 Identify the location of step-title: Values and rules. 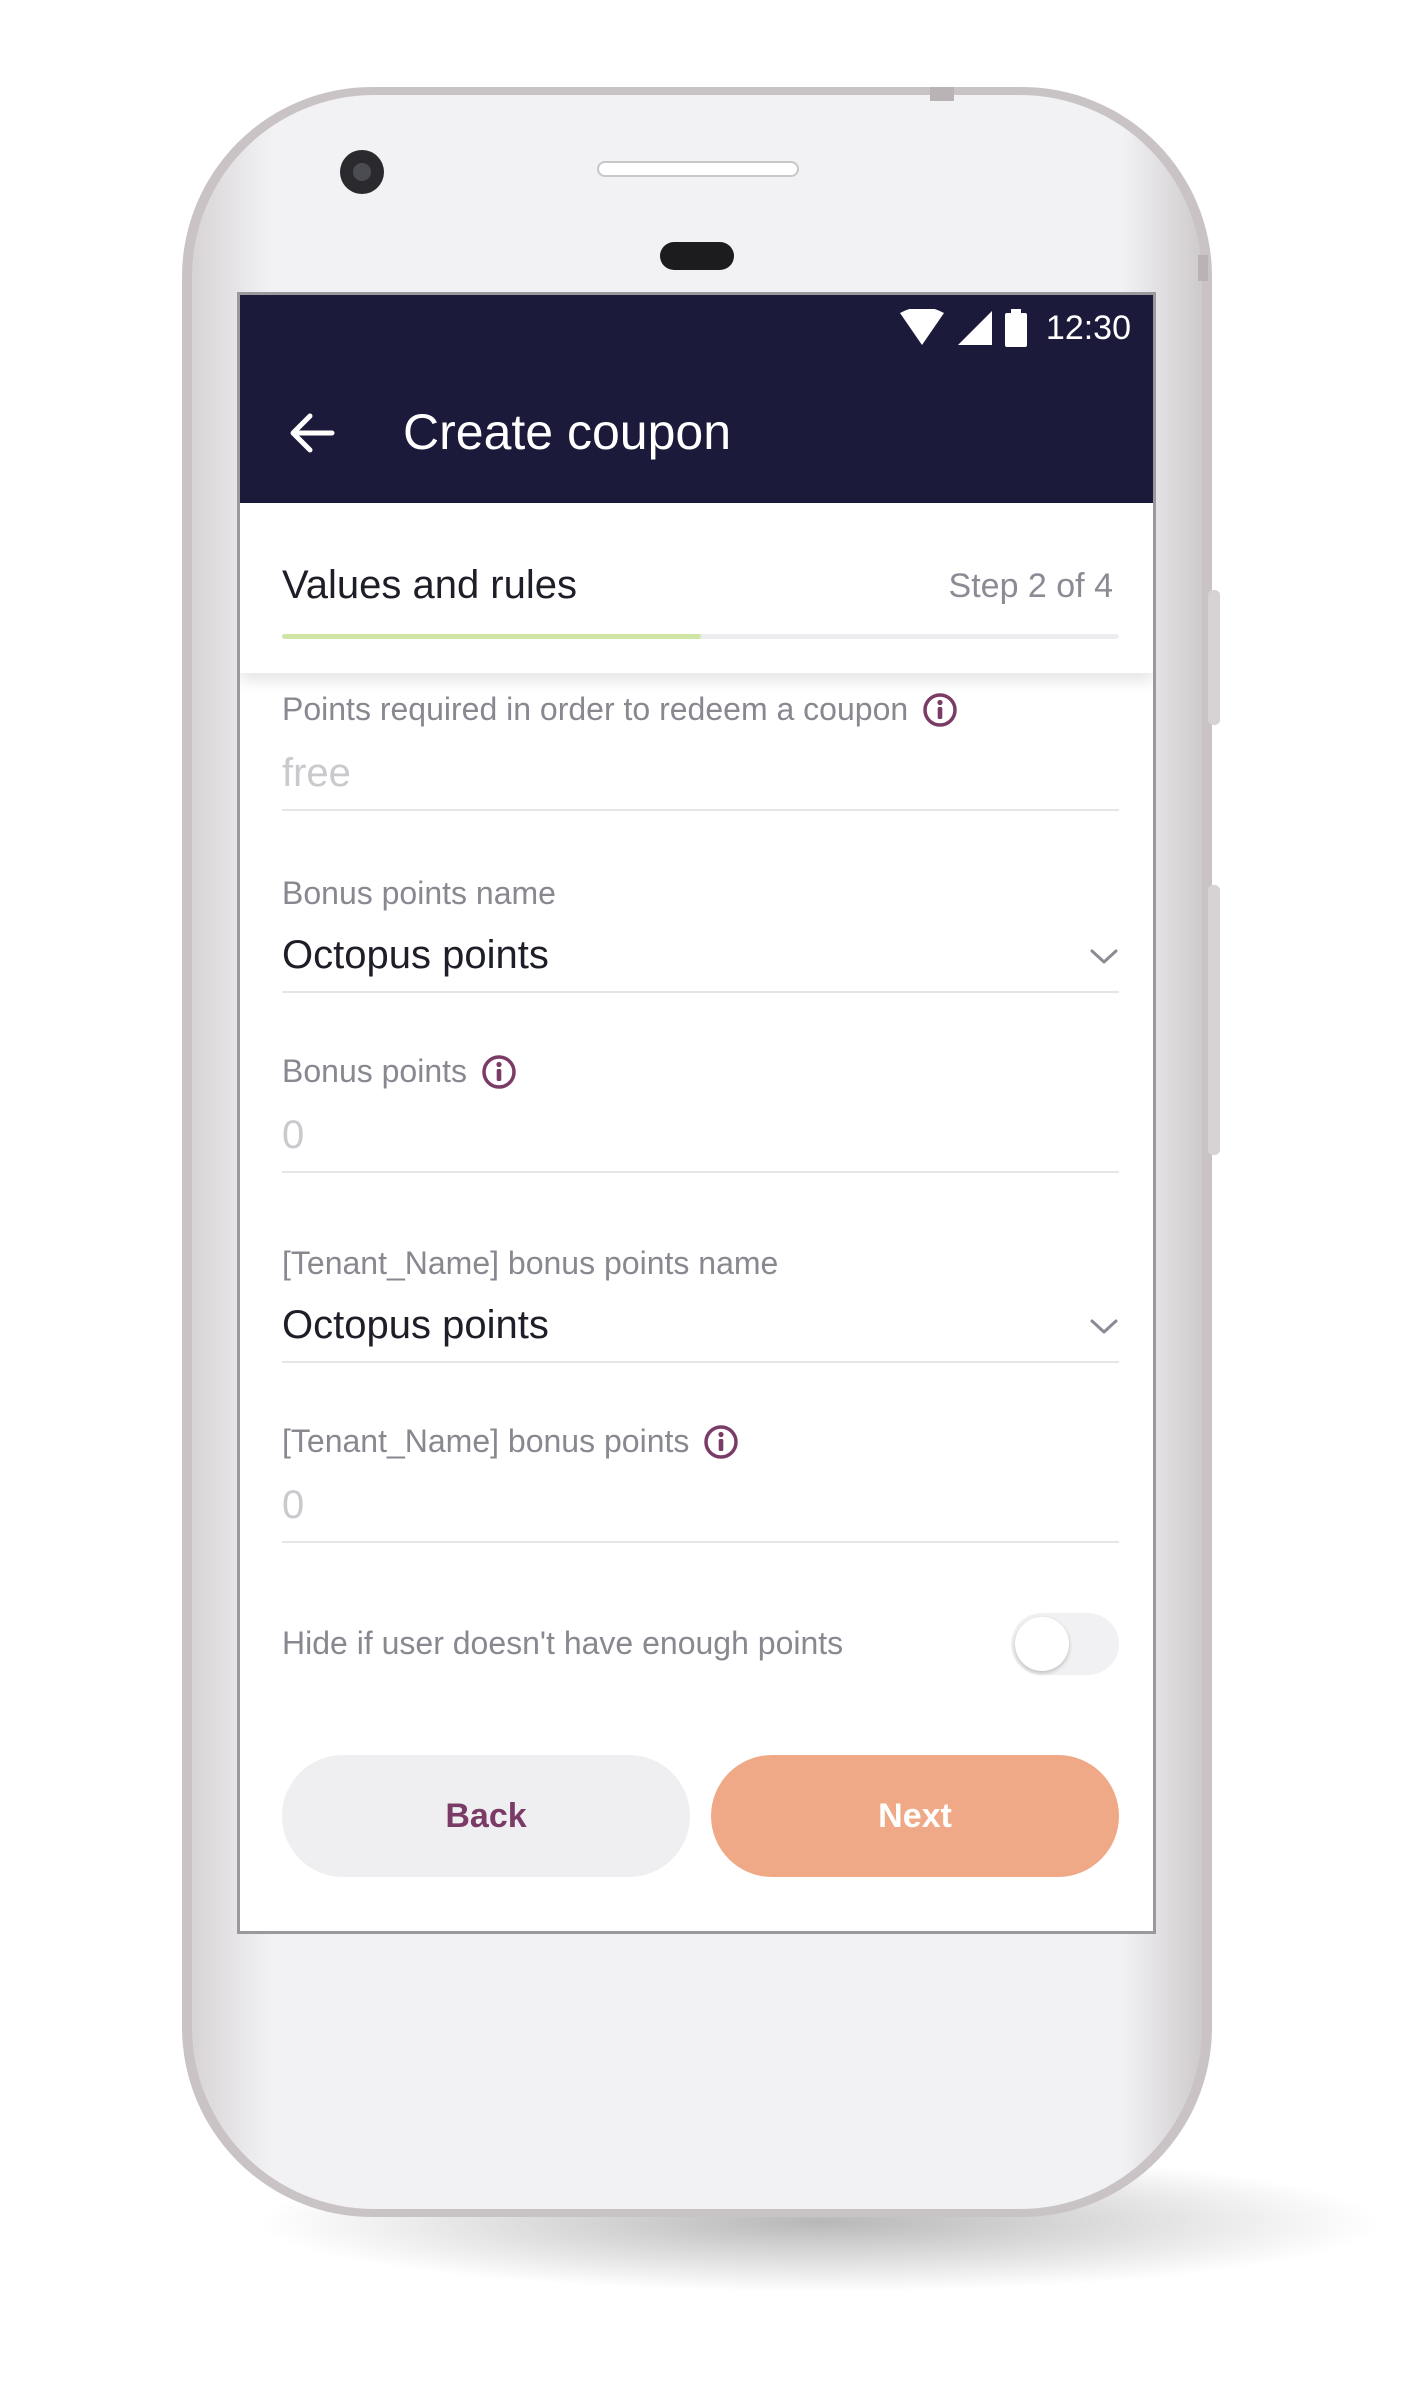
(429, 585).